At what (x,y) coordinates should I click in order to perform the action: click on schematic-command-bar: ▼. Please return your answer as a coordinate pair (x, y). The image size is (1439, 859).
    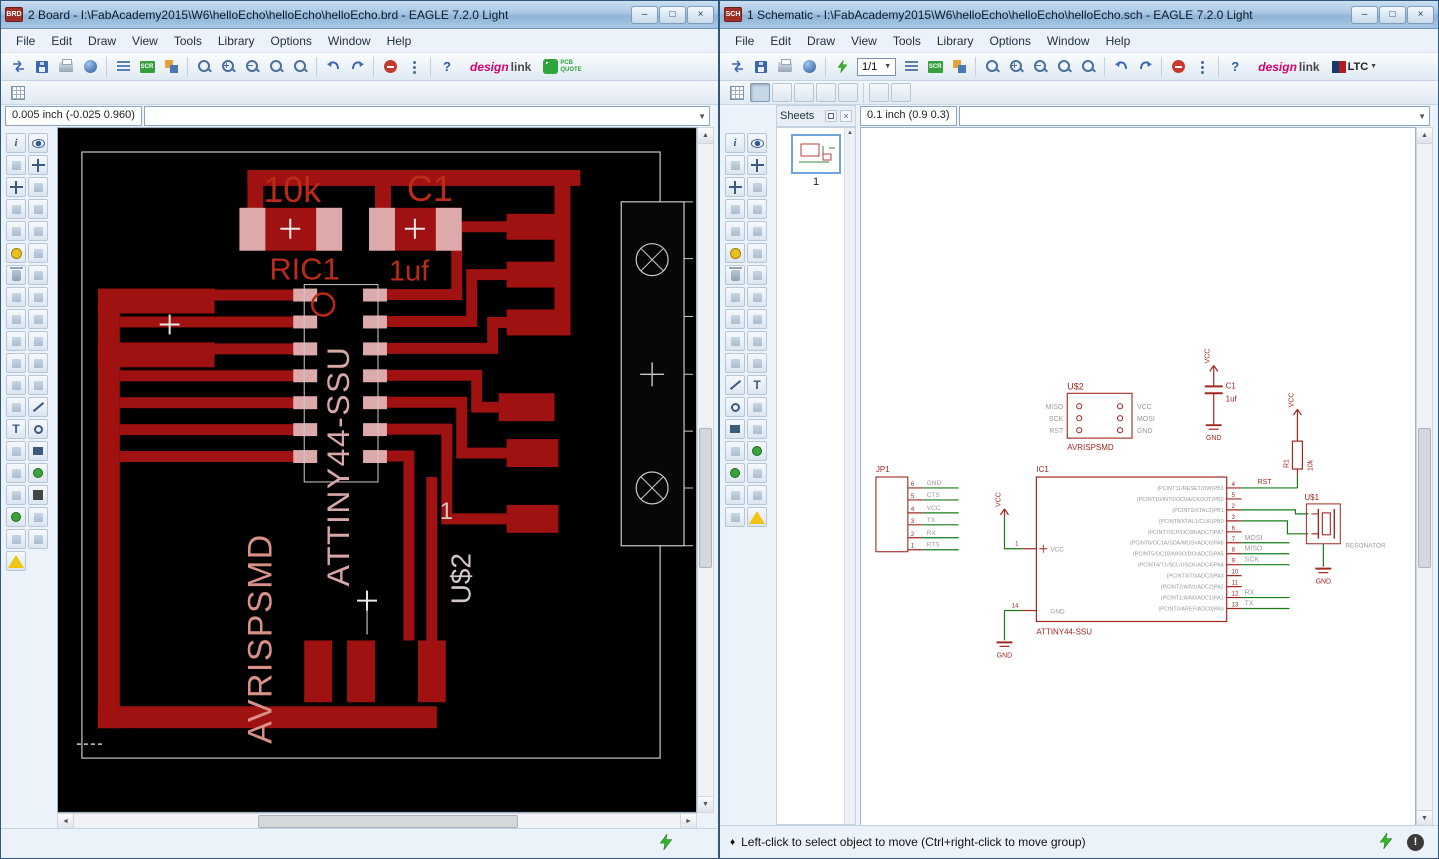
    Looking at the image, I should click on (1194, 116).